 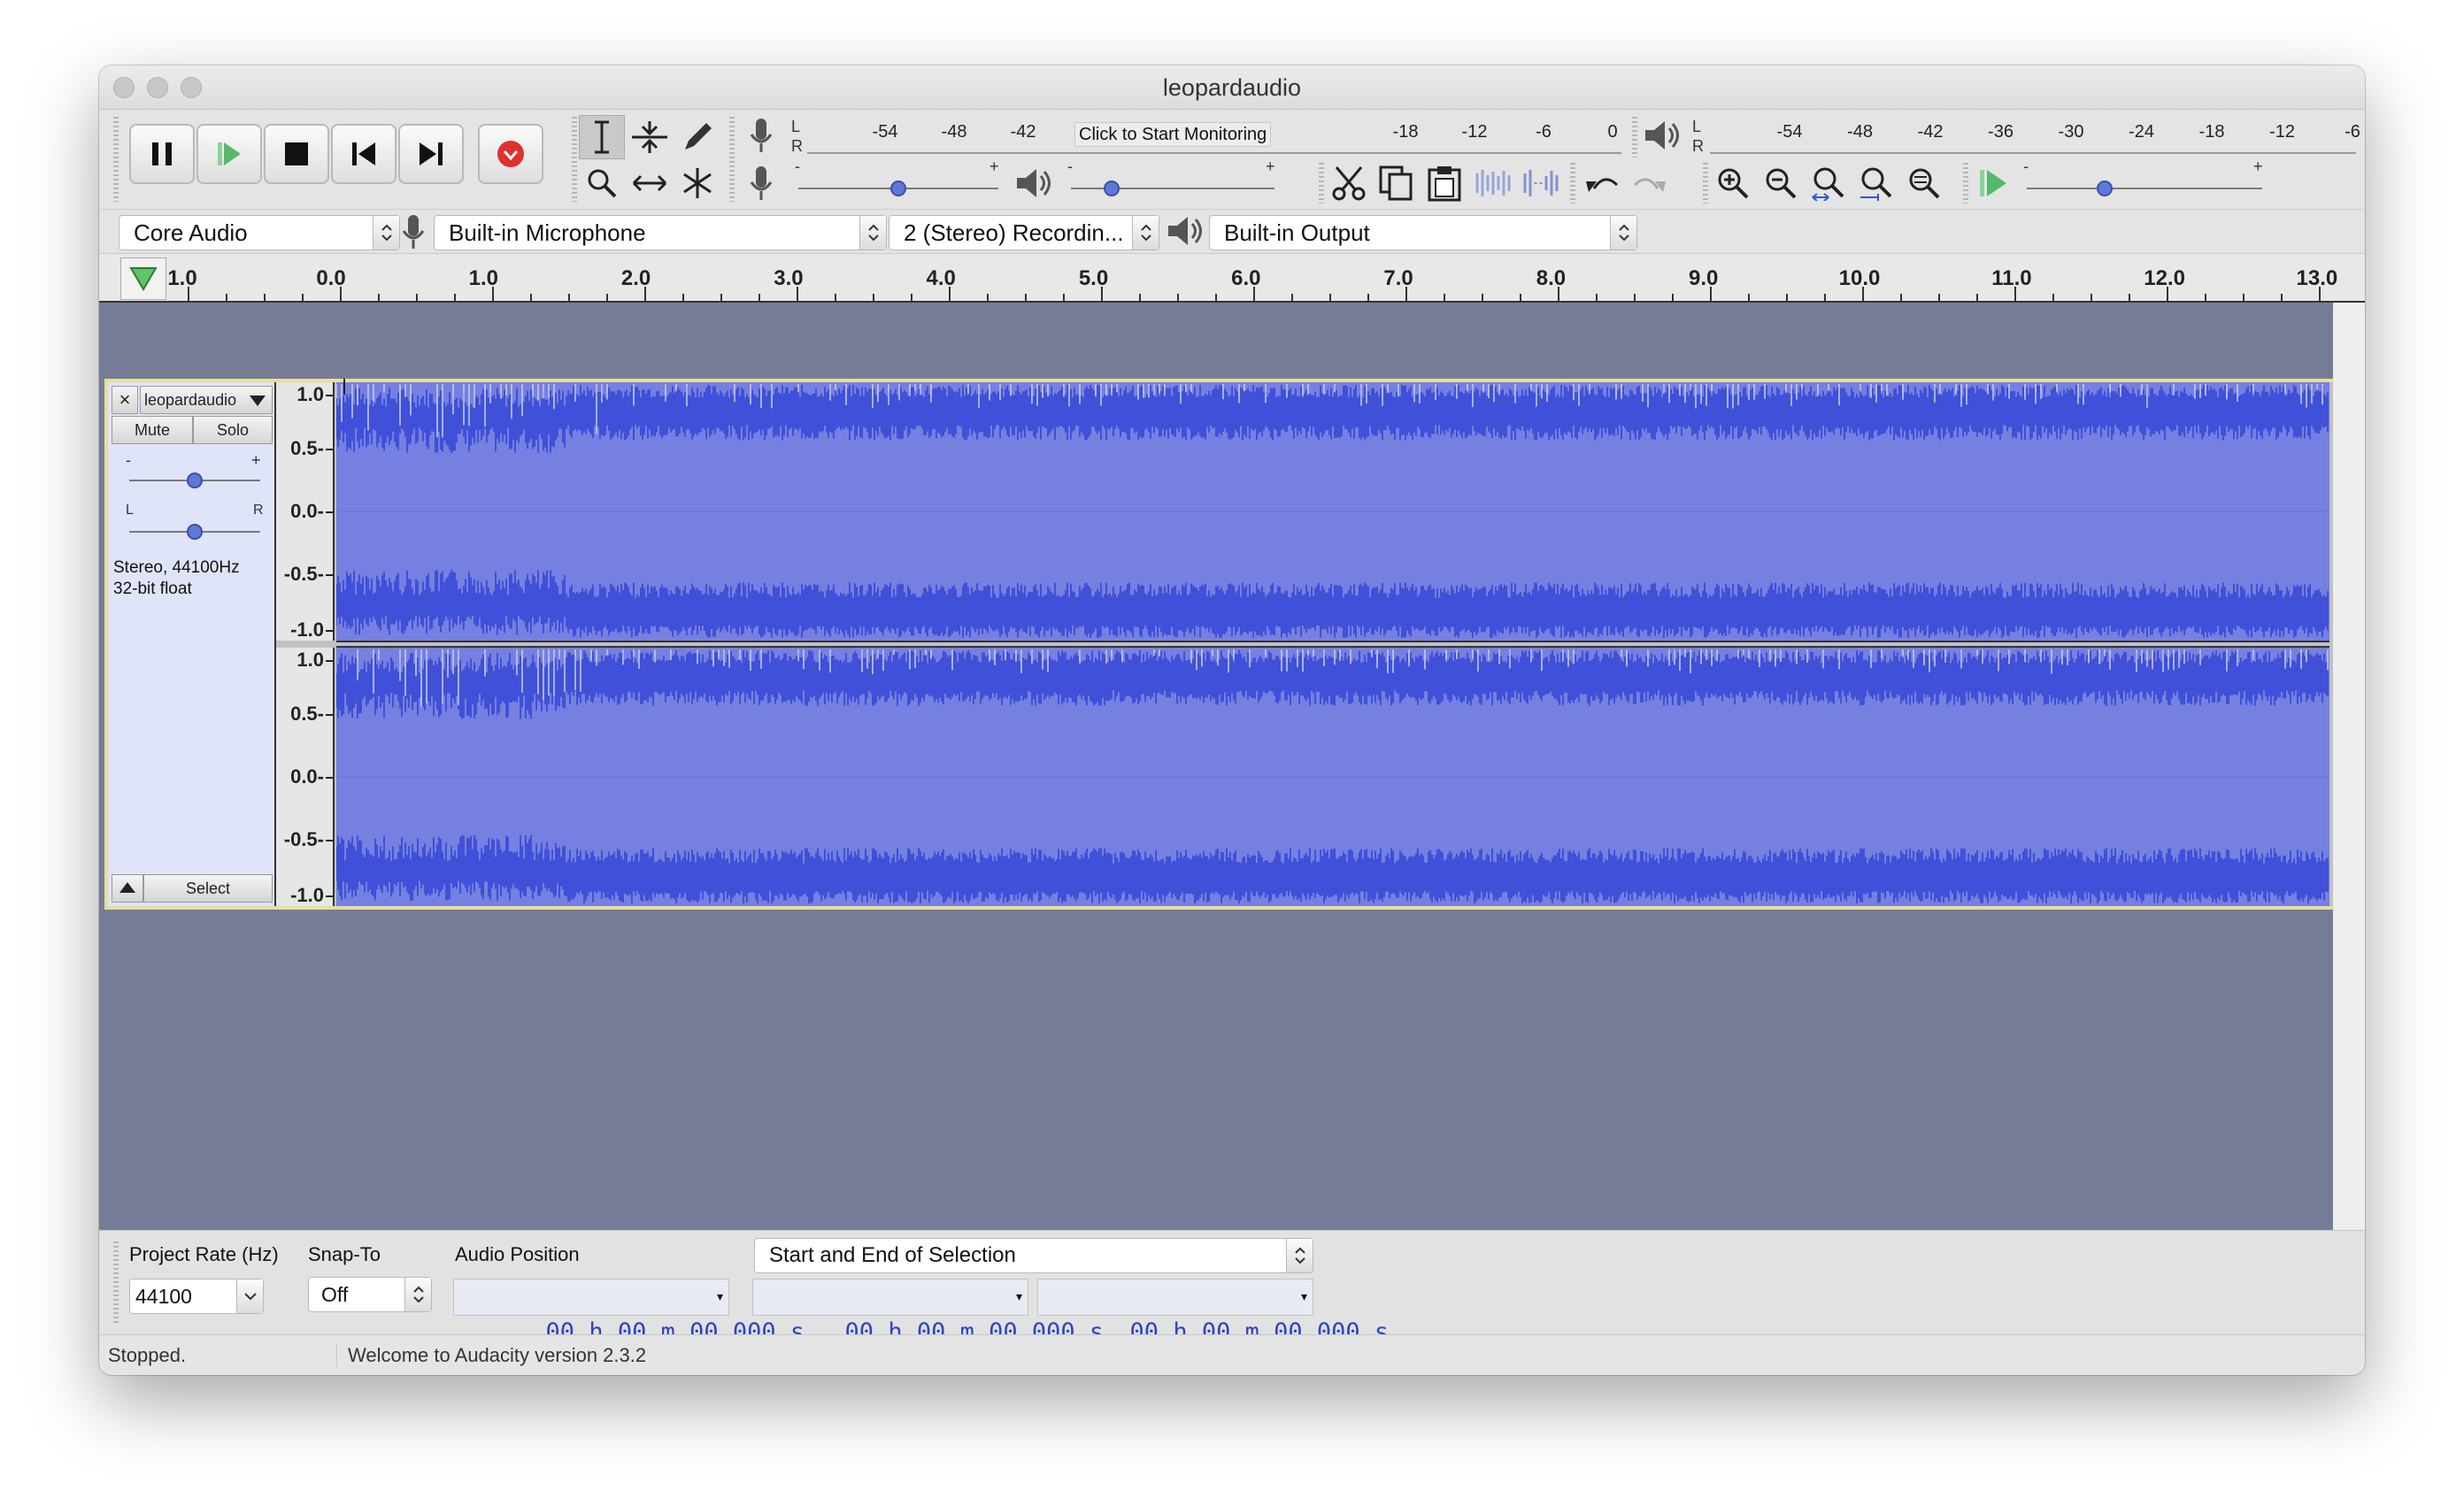 What do you see at coordinates (1993, 183) in the screenshot?
I see `play-at-speed-button` at bounding box center [1993, 183].